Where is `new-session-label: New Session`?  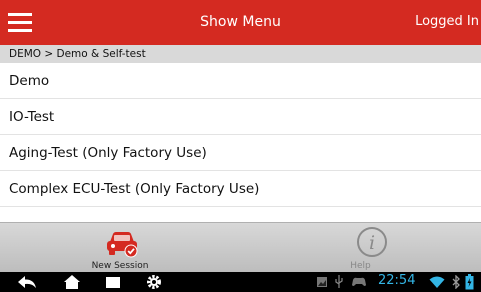 new-session-label: New Session is located at coordinates (120, 266).